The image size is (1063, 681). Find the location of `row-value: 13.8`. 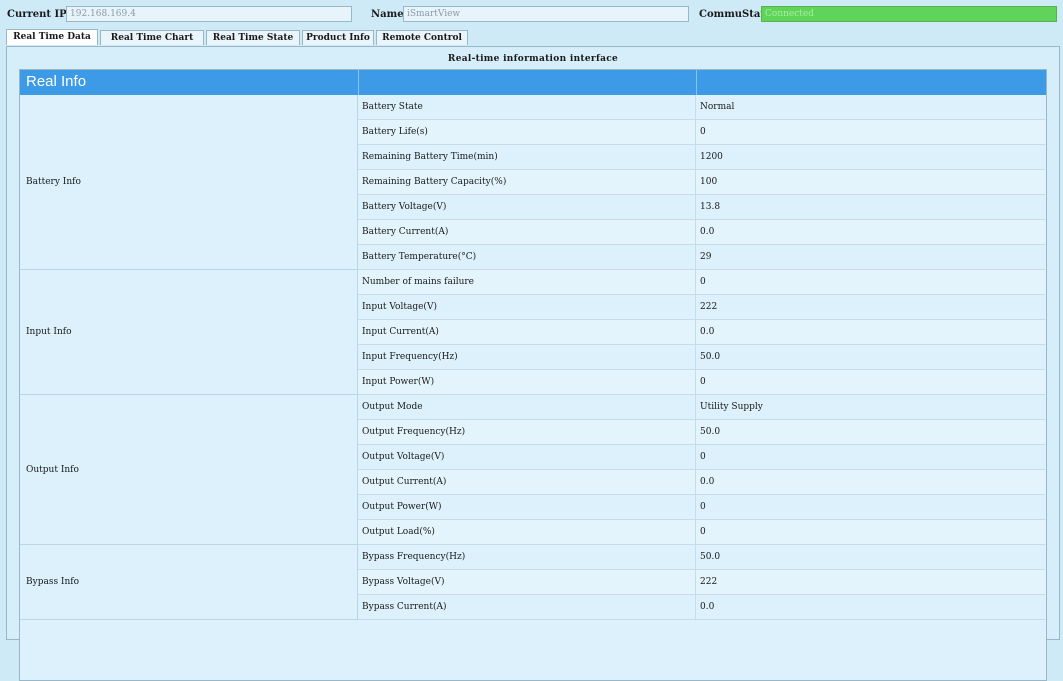

row-value: 13.8 is located at coordinates (710, 207).